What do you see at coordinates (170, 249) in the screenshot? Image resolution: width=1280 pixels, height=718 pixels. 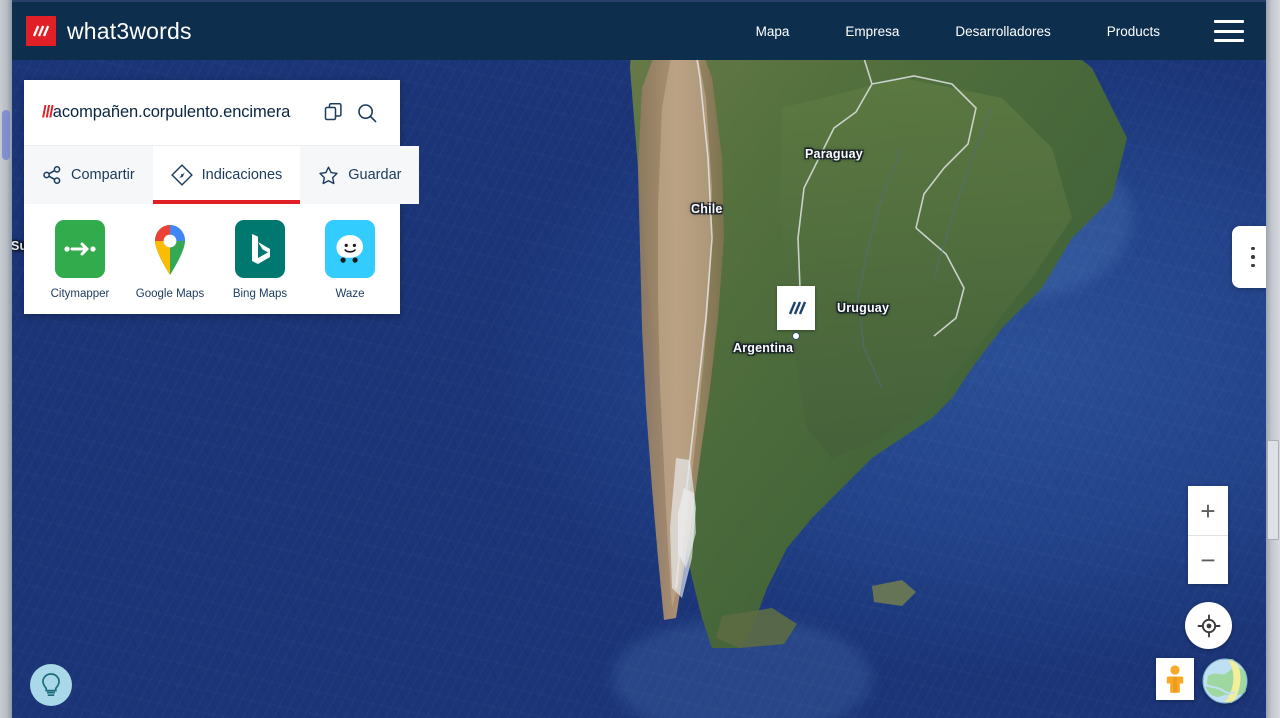 I see `google-maps-pin-icon` at bounding box center [170, 249].